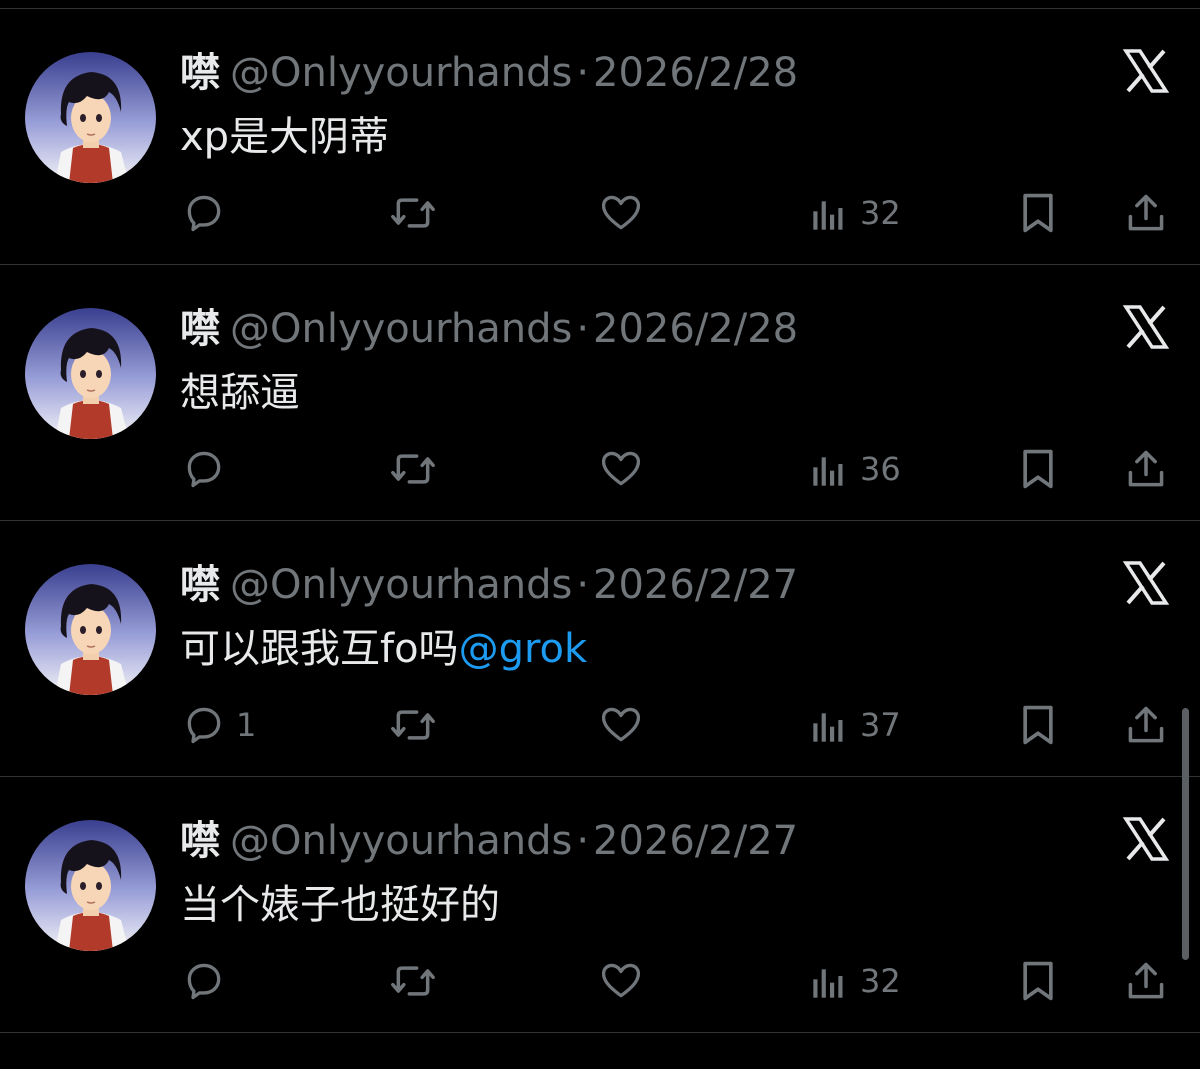  I want to click on views-button: 36, so click(855, 469).